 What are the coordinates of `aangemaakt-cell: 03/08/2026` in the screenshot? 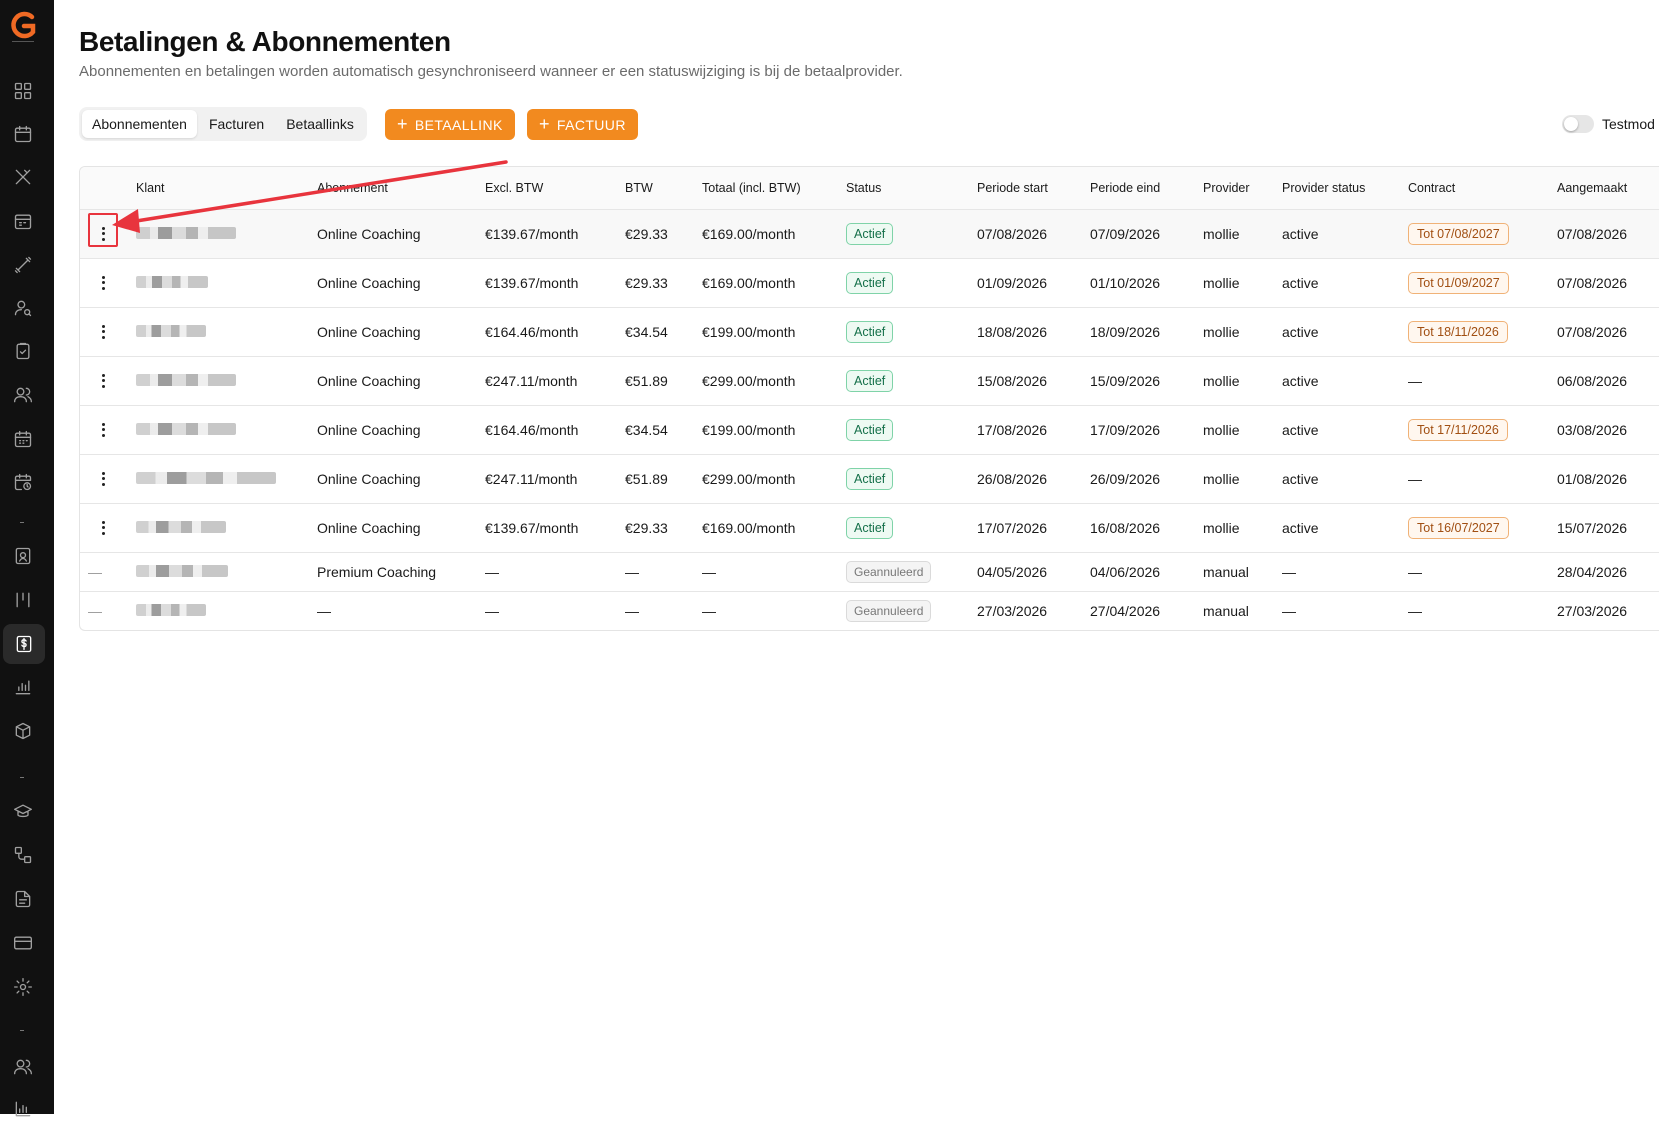 It's located at (1608, 430).